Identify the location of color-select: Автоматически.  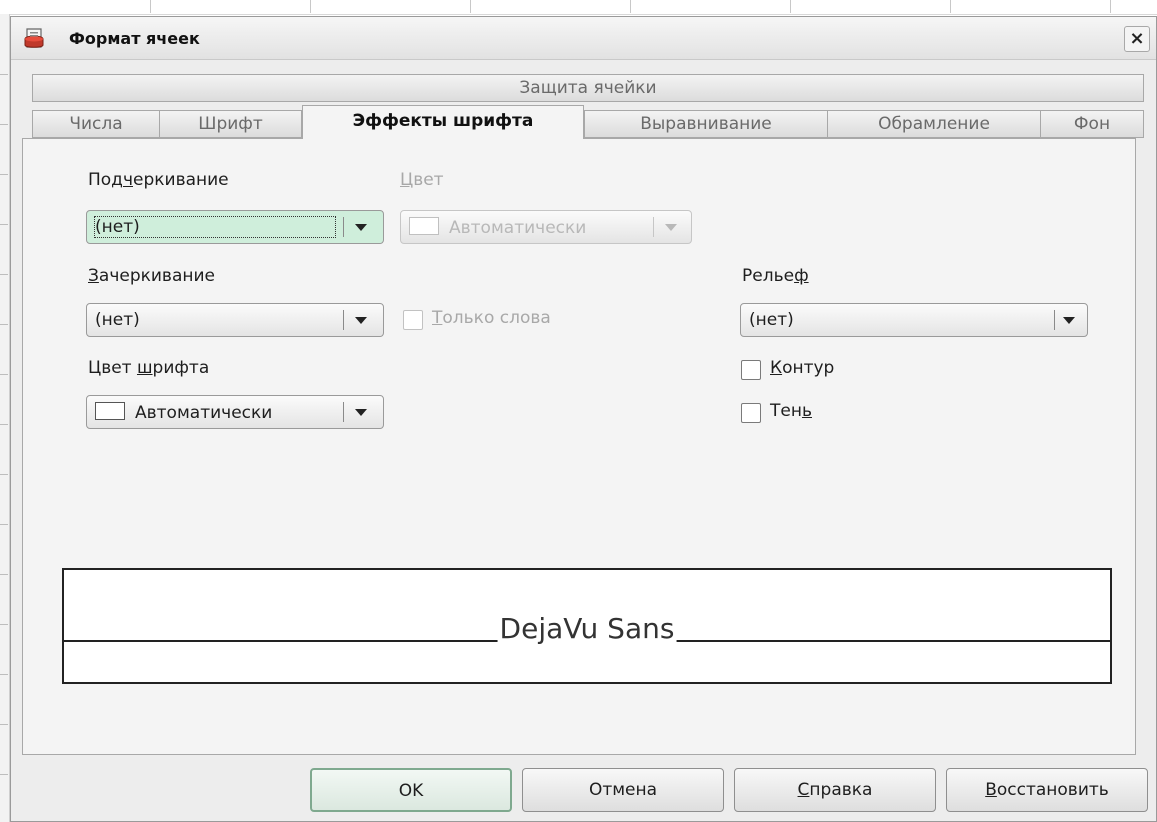
(546, 227).